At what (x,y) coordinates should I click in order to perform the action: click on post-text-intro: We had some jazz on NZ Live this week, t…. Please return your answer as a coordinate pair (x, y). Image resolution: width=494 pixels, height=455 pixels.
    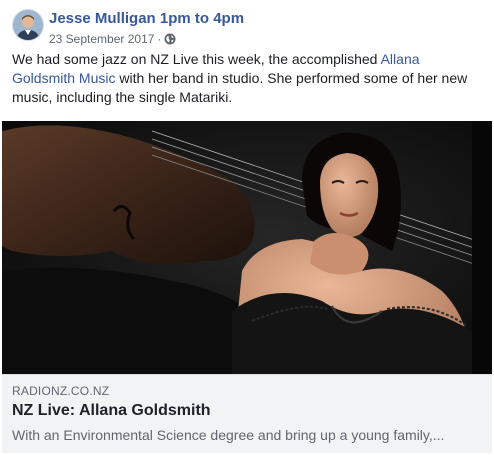
    Looking at the image, I should click on (196, 59).